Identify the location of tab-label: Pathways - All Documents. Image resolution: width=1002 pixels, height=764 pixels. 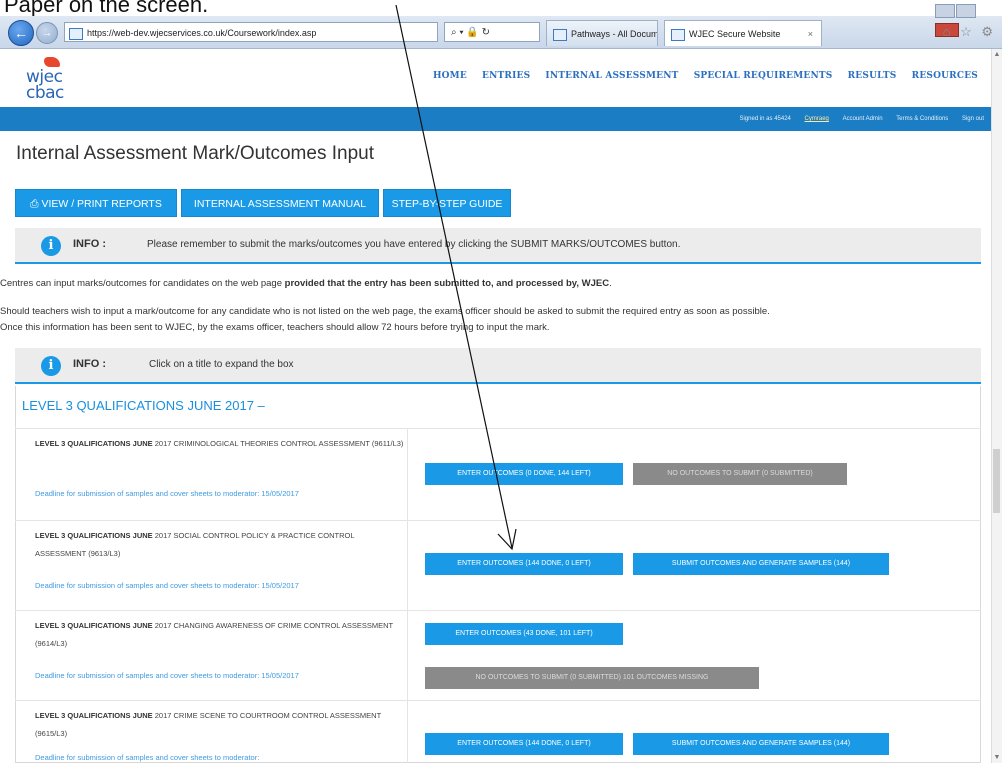
(614, 34).